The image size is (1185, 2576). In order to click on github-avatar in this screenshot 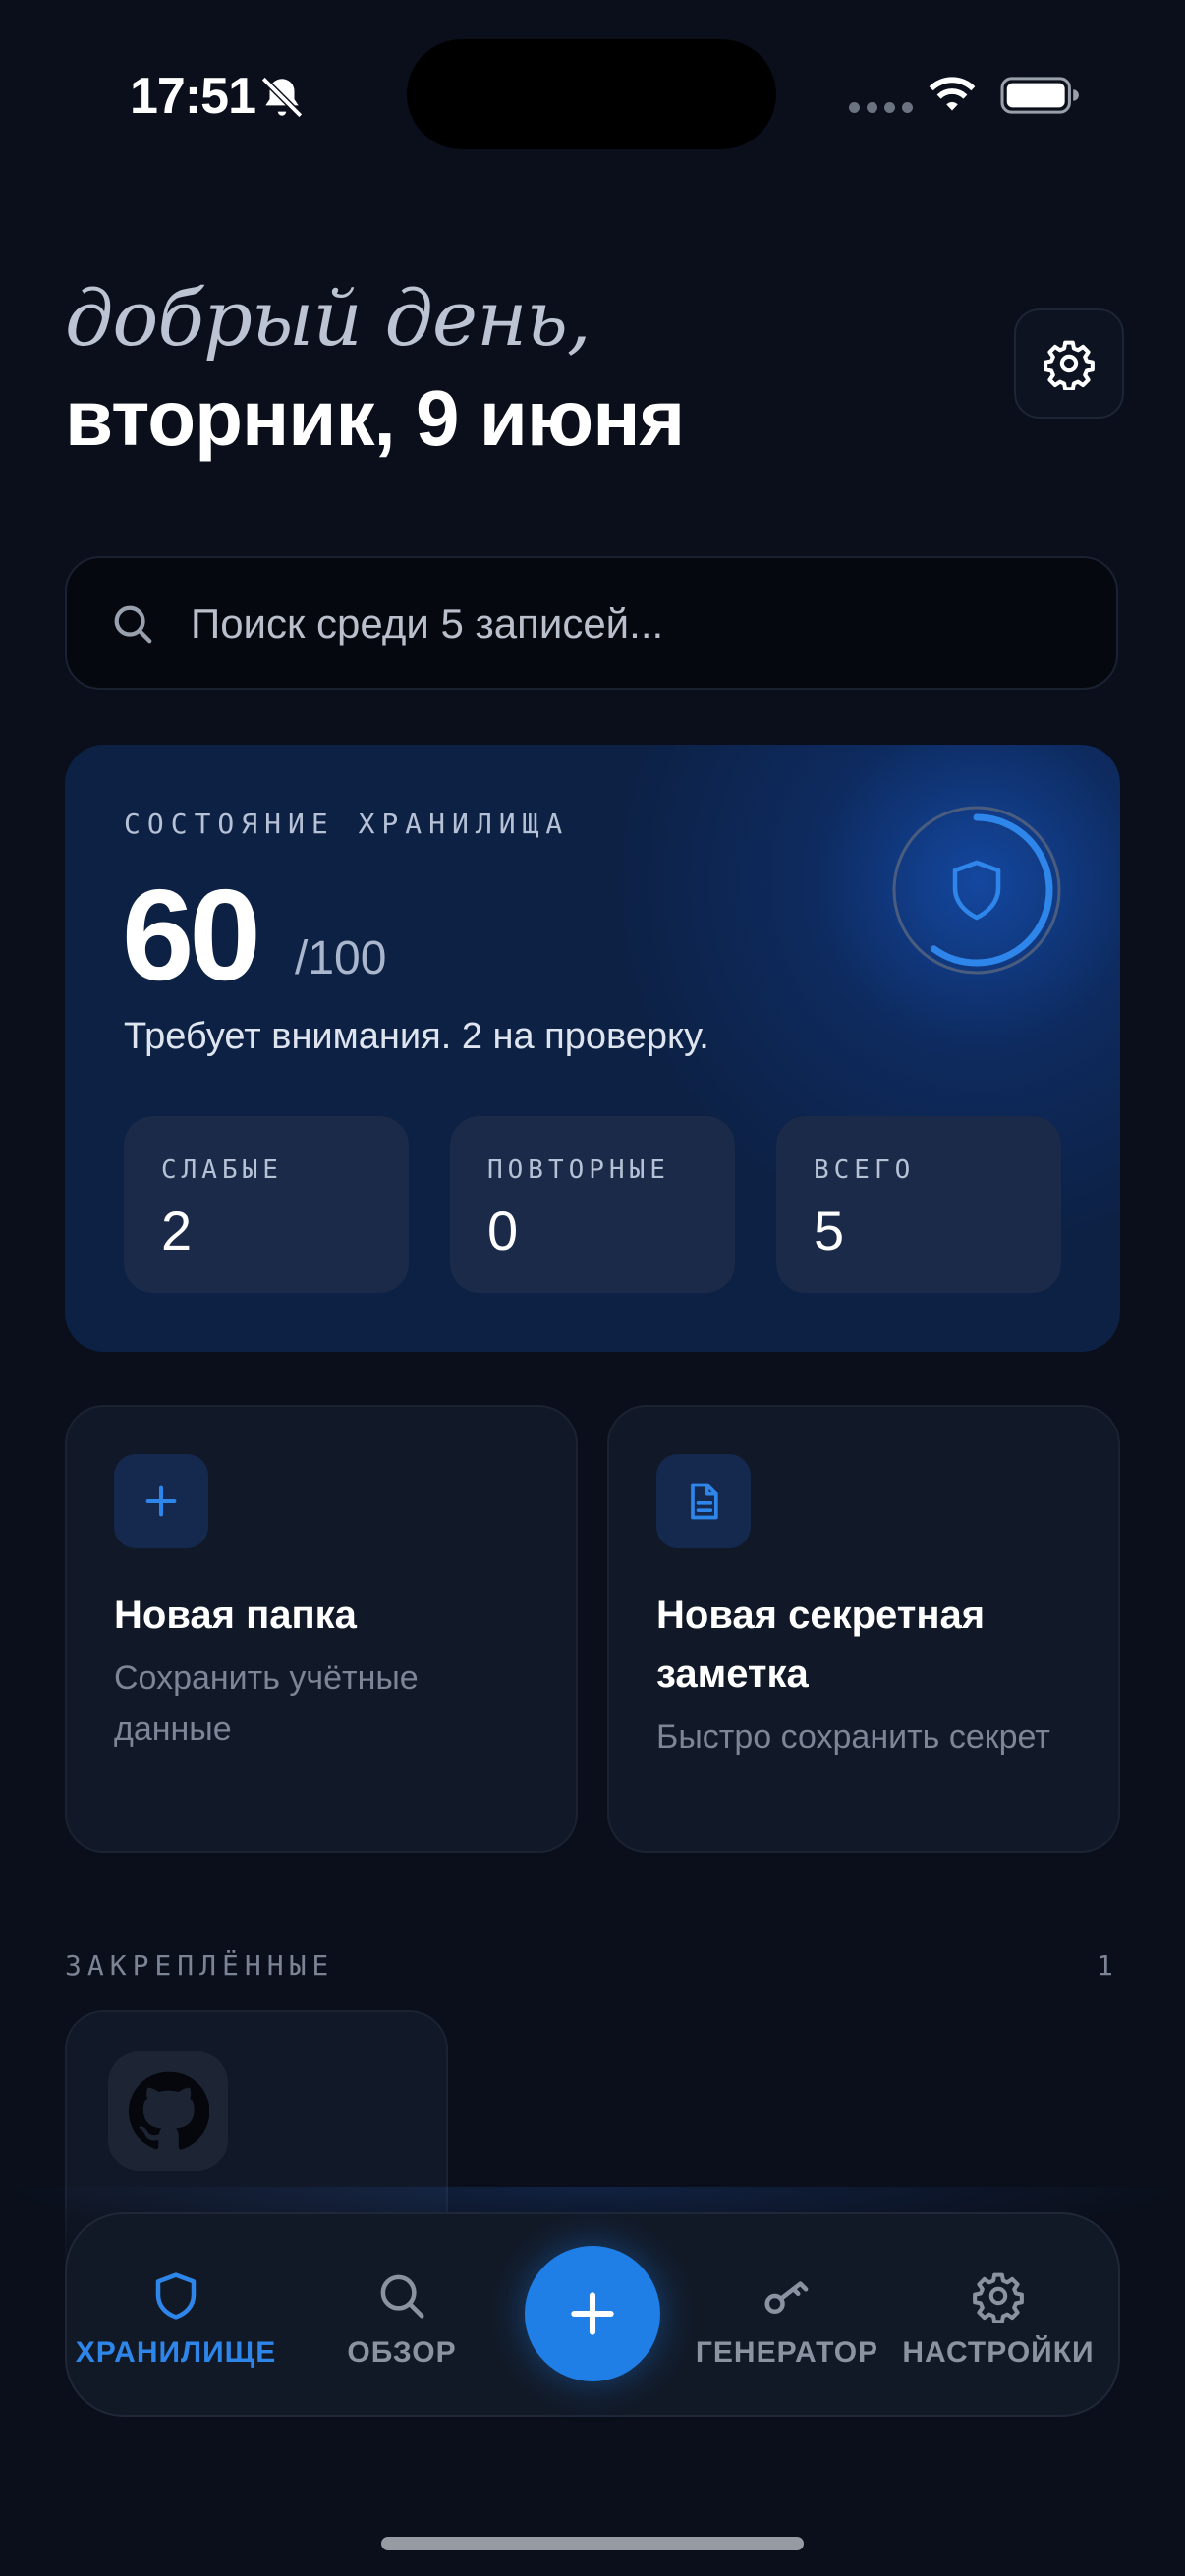, I will do `click(168, 2111)`.